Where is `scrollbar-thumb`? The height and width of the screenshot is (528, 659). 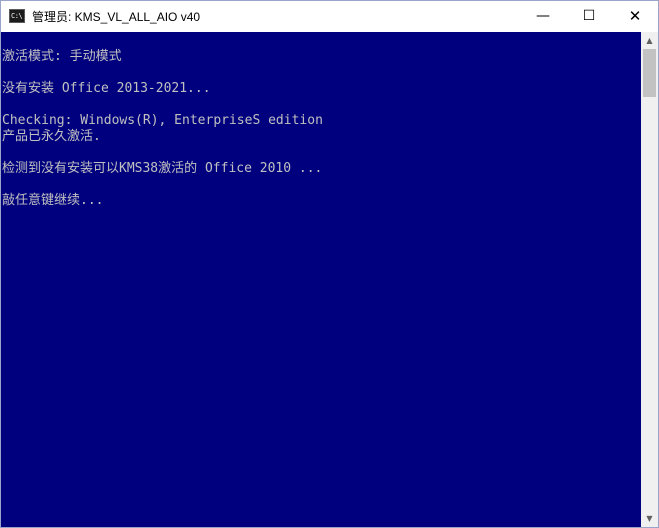
scrollbar-thumb is located at coordinates (649, 73).